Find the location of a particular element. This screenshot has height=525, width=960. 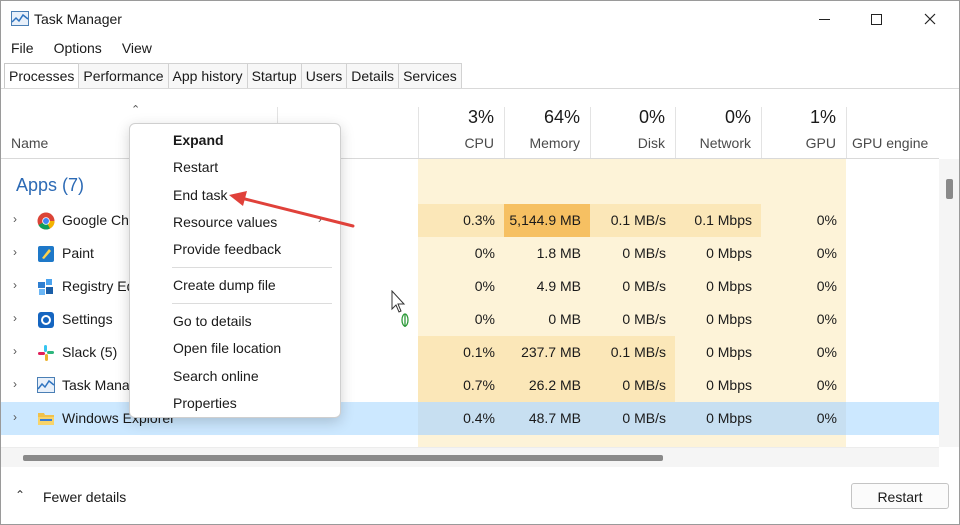

paint-icon is located at coordinates (46, 254).